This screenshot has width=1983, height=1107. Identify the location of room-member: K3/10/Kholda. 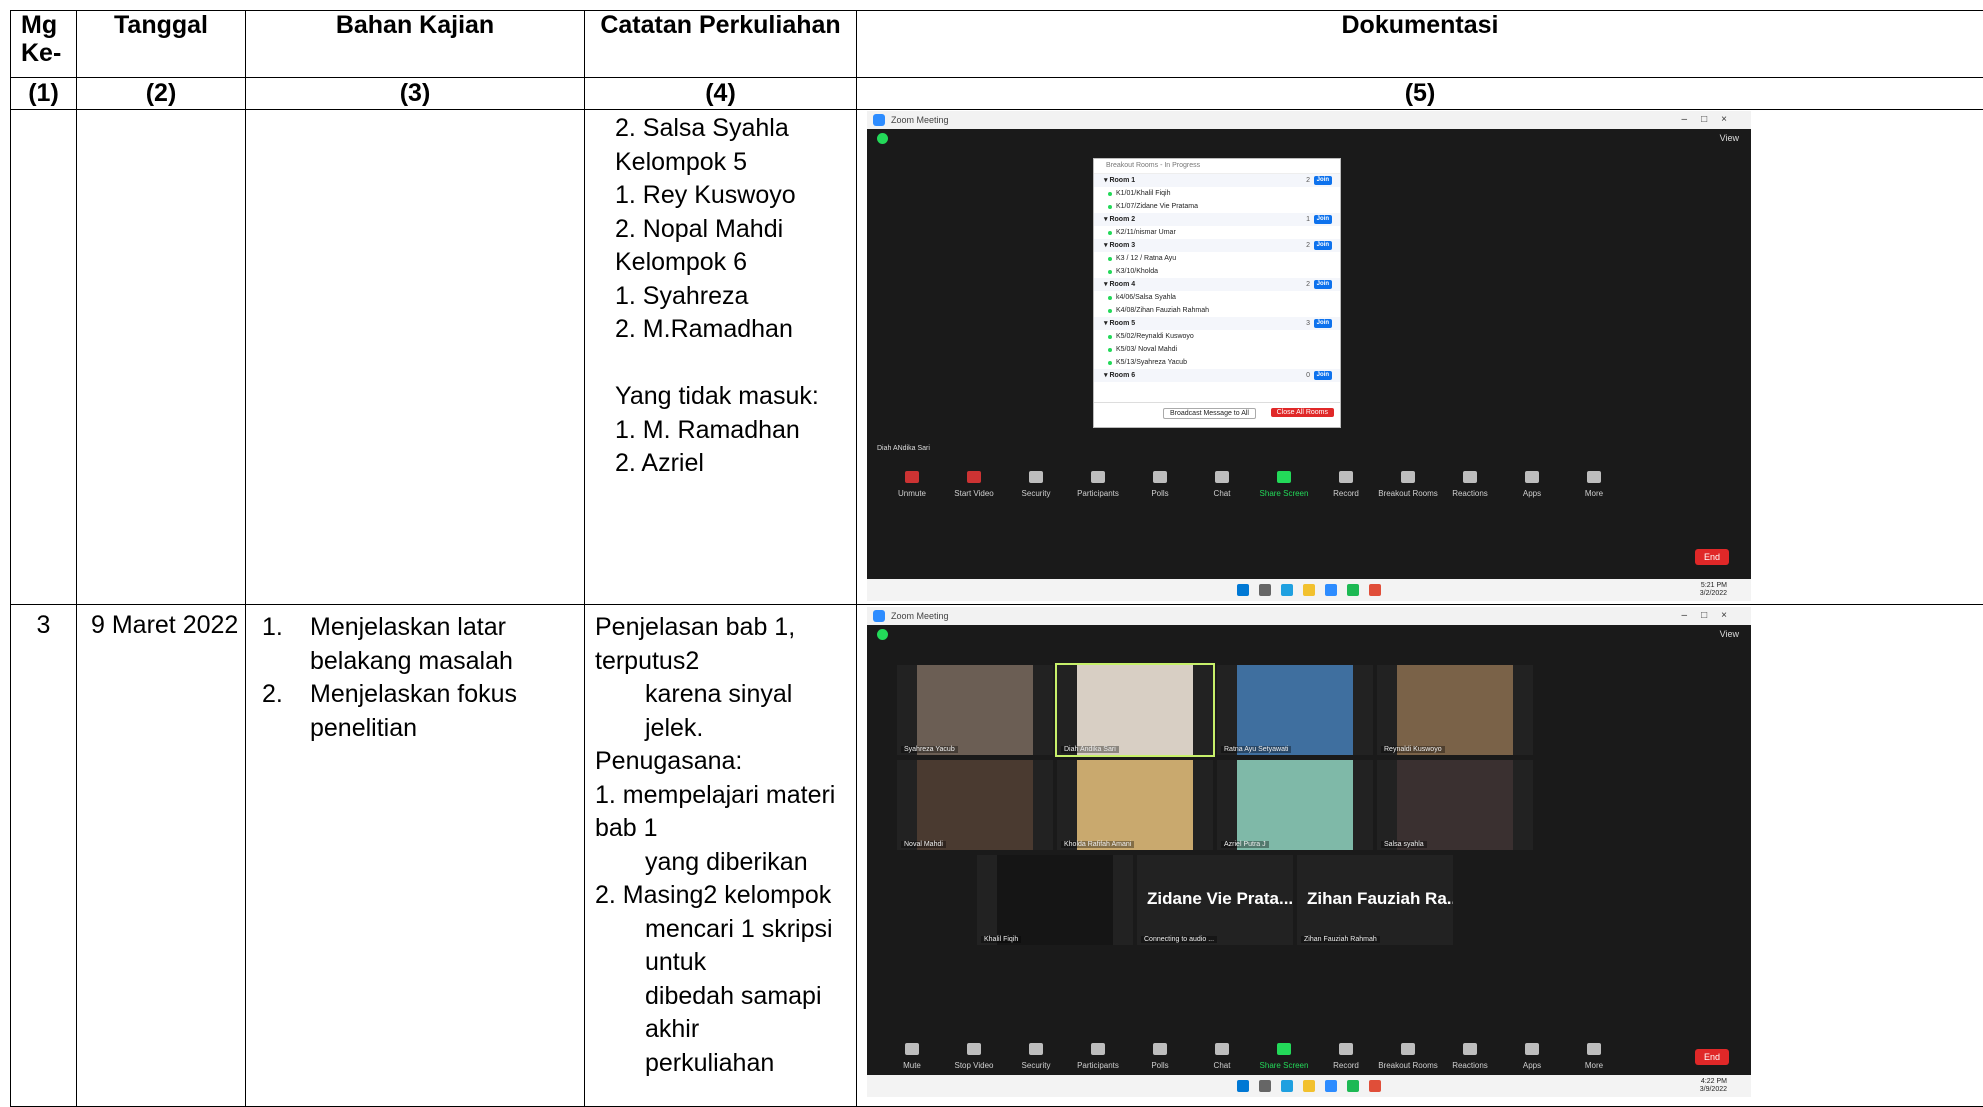
(1217, 271).